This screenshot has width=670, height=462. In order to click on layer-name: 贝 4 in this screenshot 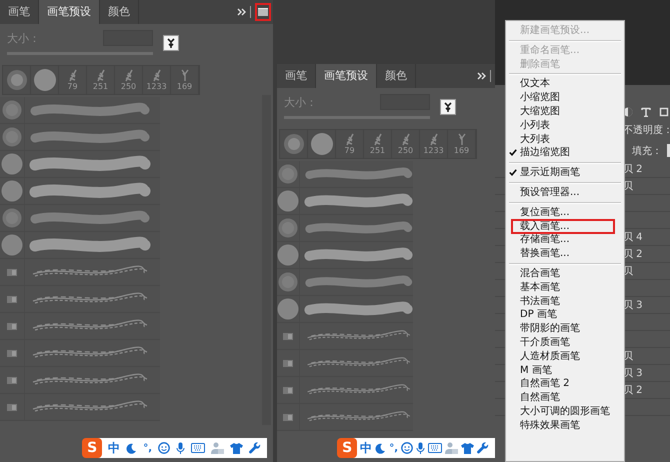, I will do `click(633, 237)`.